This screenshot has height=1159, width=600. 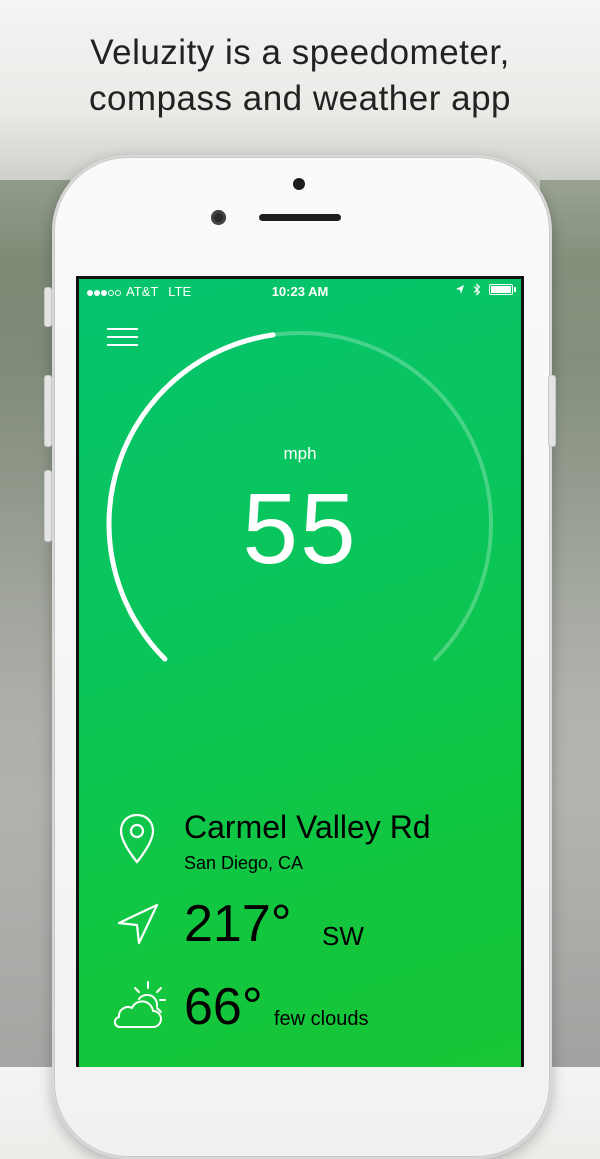 I want to click on weather-condition: few clouds, so click(x=321, y=1019).